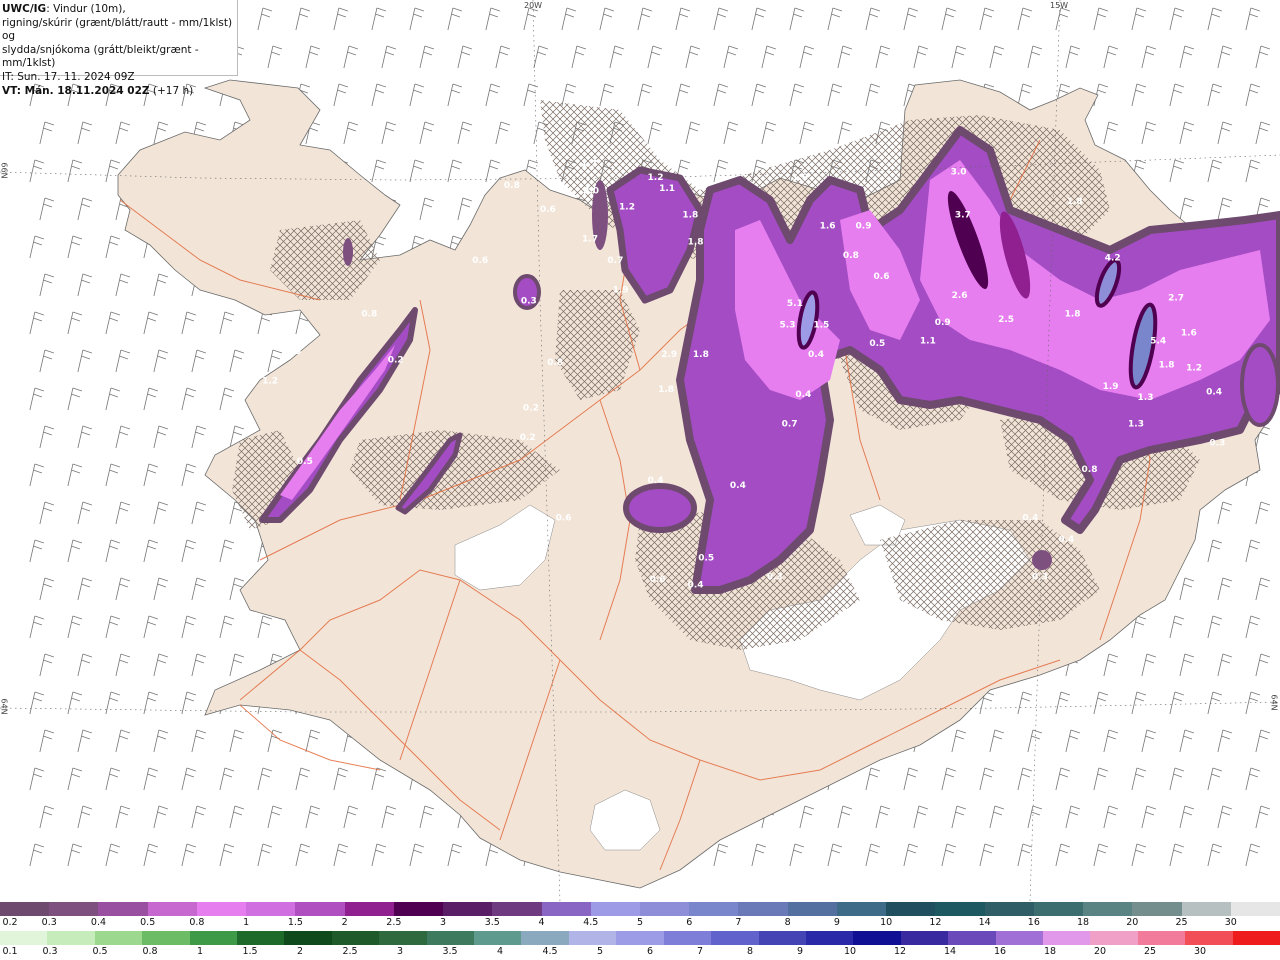 This screenshot has height=960, width=1280. I want to click on legend-label: 0.4, so click(98, 922).